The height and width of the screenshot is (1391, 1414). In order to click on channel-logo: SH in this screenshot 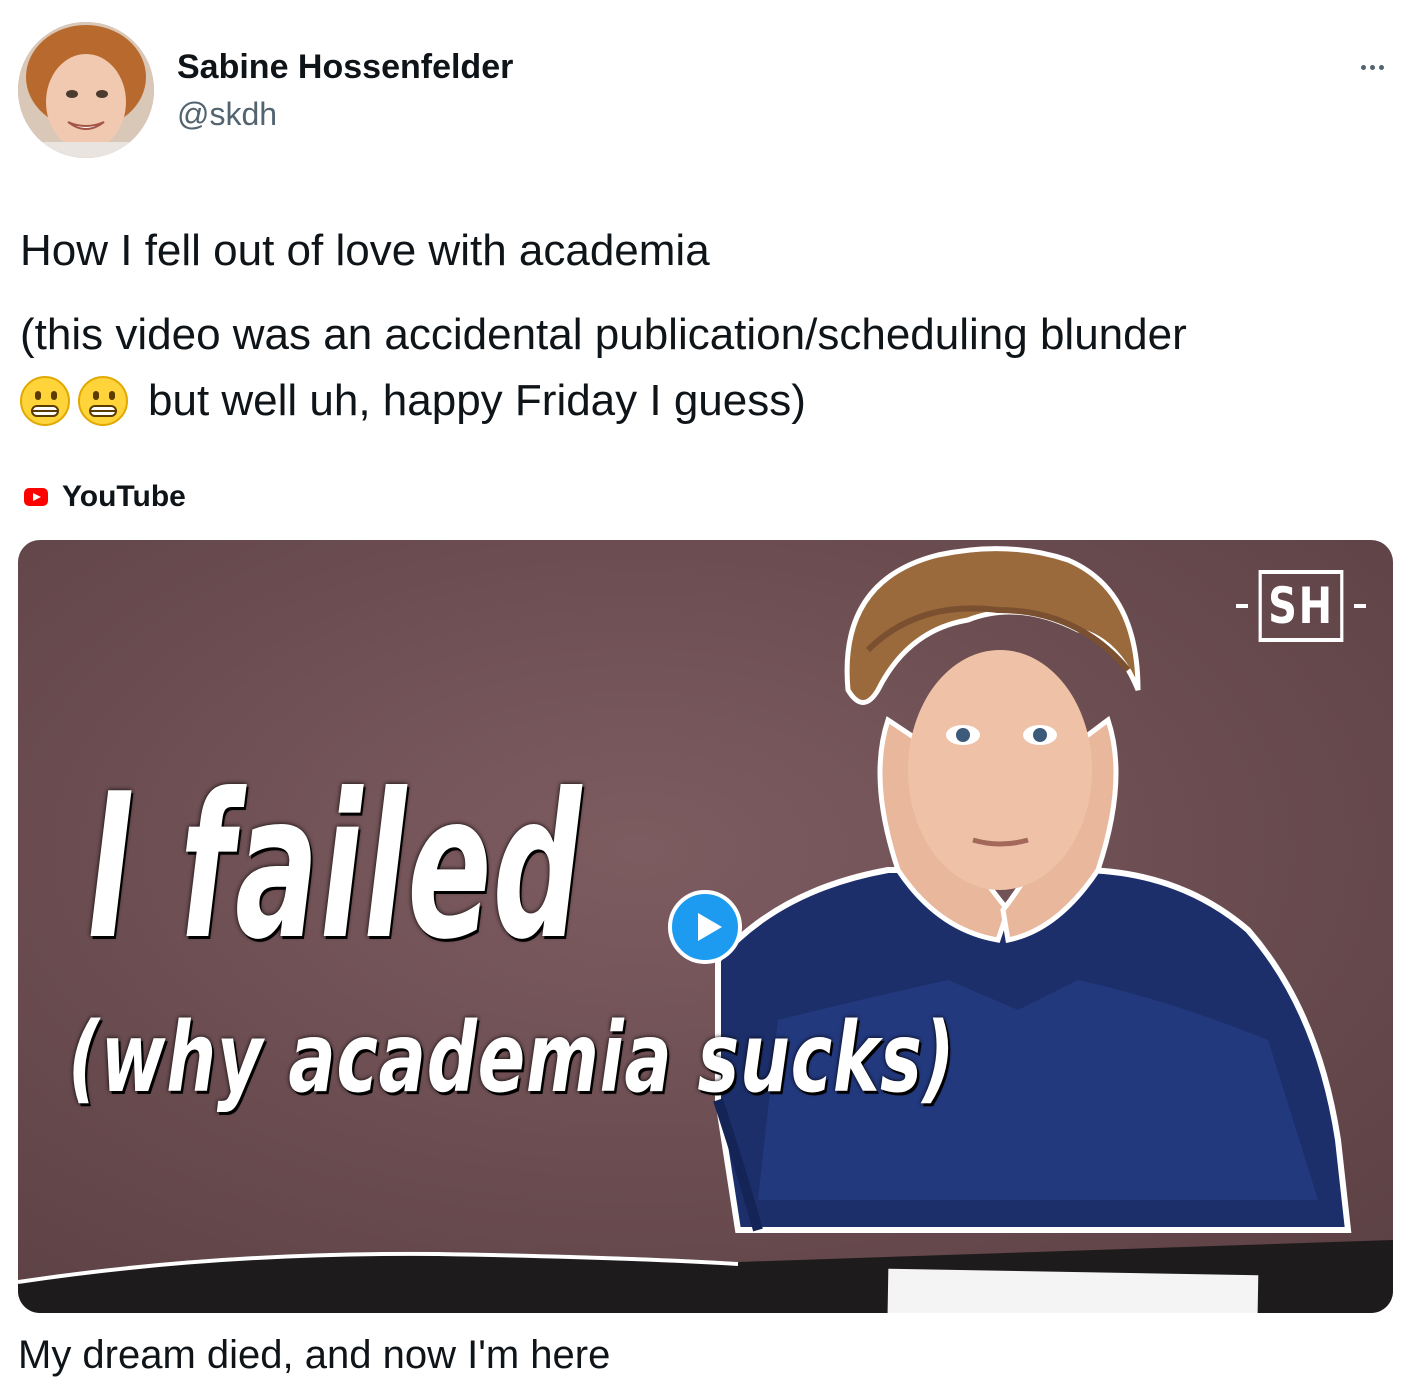, I will do `click(1301, 606)`.